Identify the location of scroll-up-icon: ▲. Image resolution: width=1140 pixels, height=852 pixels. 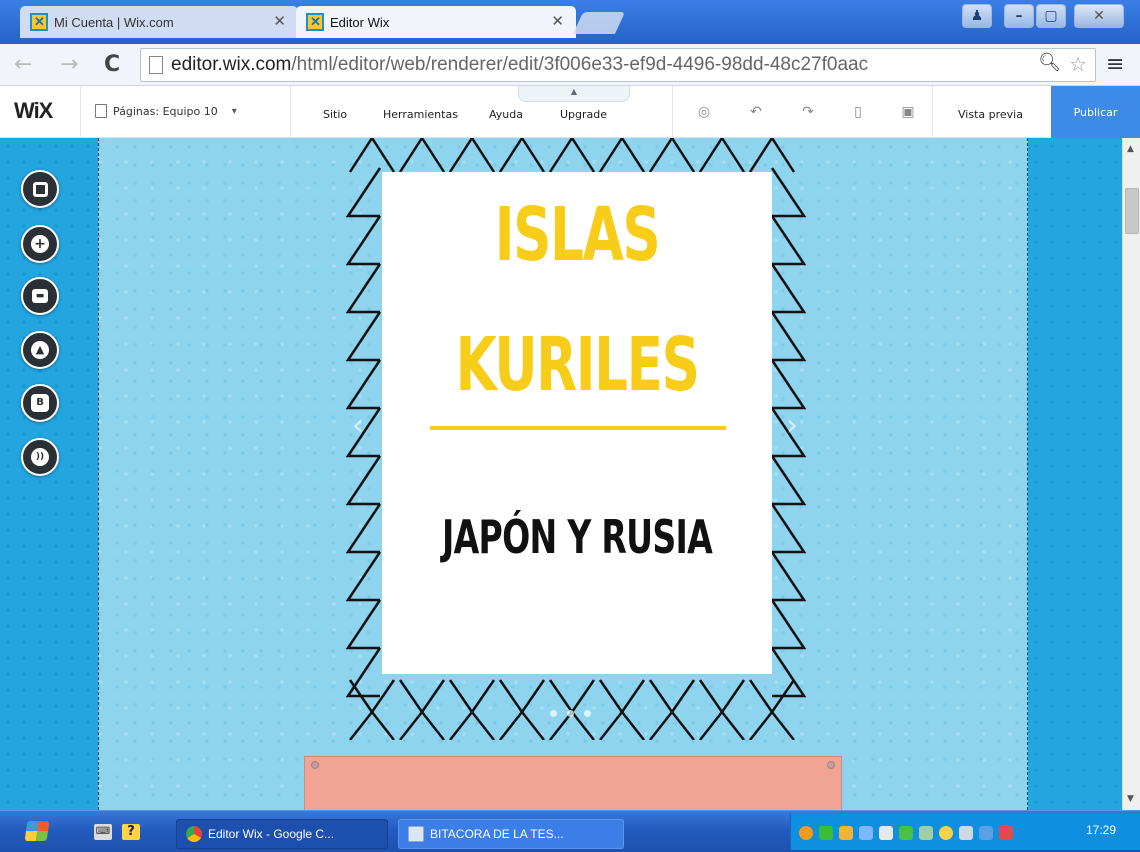
(1130, 149).